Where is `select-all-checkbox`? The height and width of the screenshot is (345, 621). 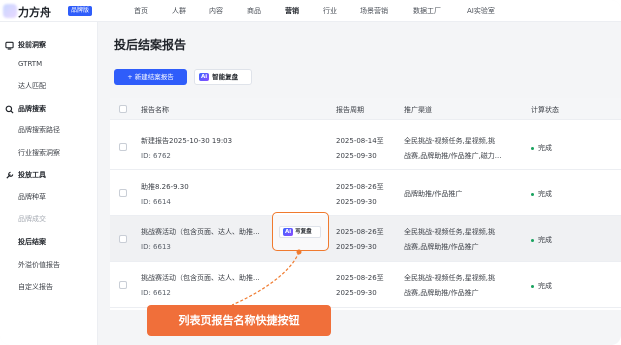
select-all-checkbox is located at coordinates (123, 109).